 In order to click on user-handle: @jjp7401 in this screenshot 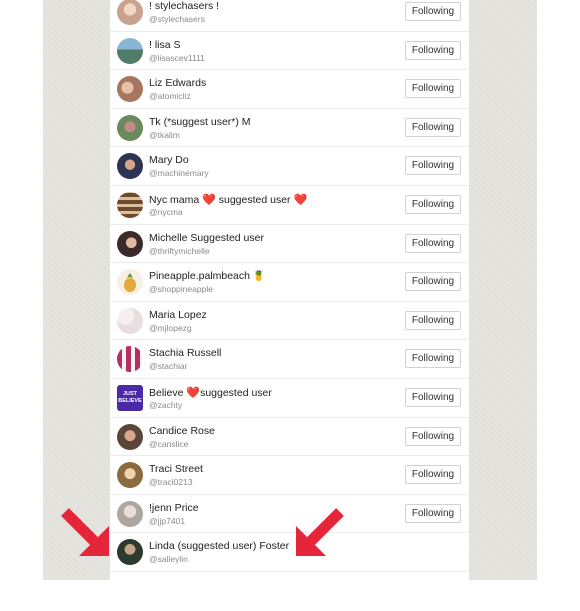, I will do `click(167, 520)`.